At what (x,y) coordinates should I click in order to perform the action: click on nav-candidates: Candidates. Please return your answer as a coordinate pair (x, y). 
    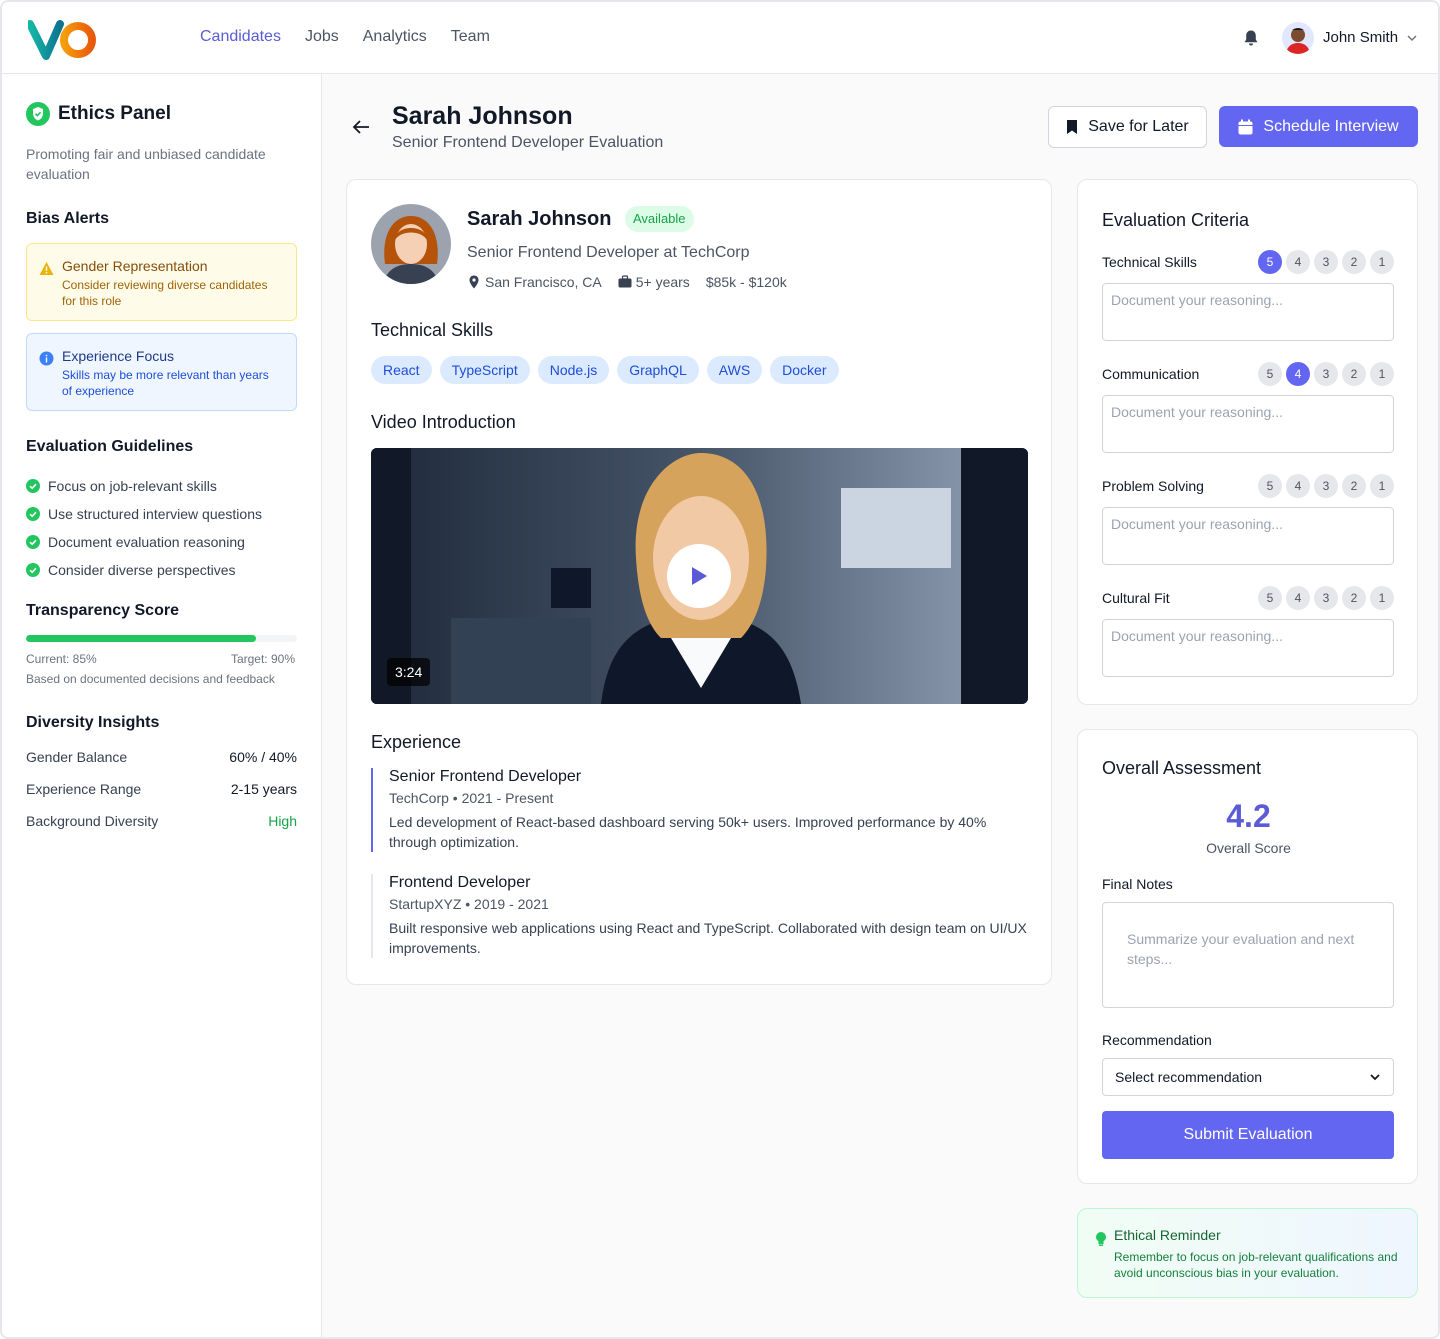
    Looking at the image, I should click on (240, 37).